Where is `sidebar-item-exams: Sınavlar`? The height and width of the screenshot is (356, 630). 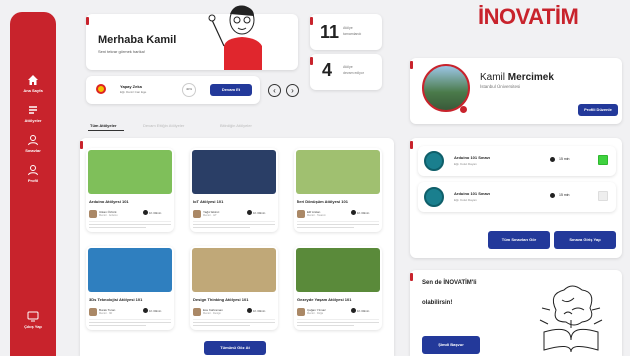
sidebar-item-exams: Sınavlar is located at coordinates (33, 143).